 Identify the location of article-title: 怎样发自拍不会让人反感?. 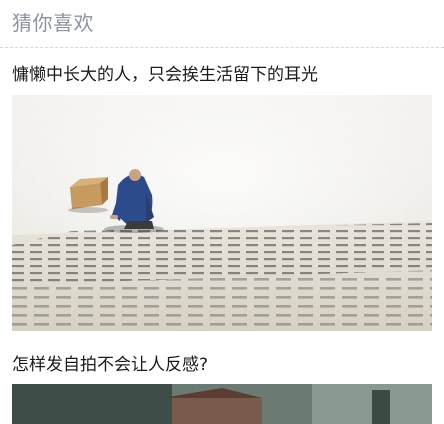
(222, 365).